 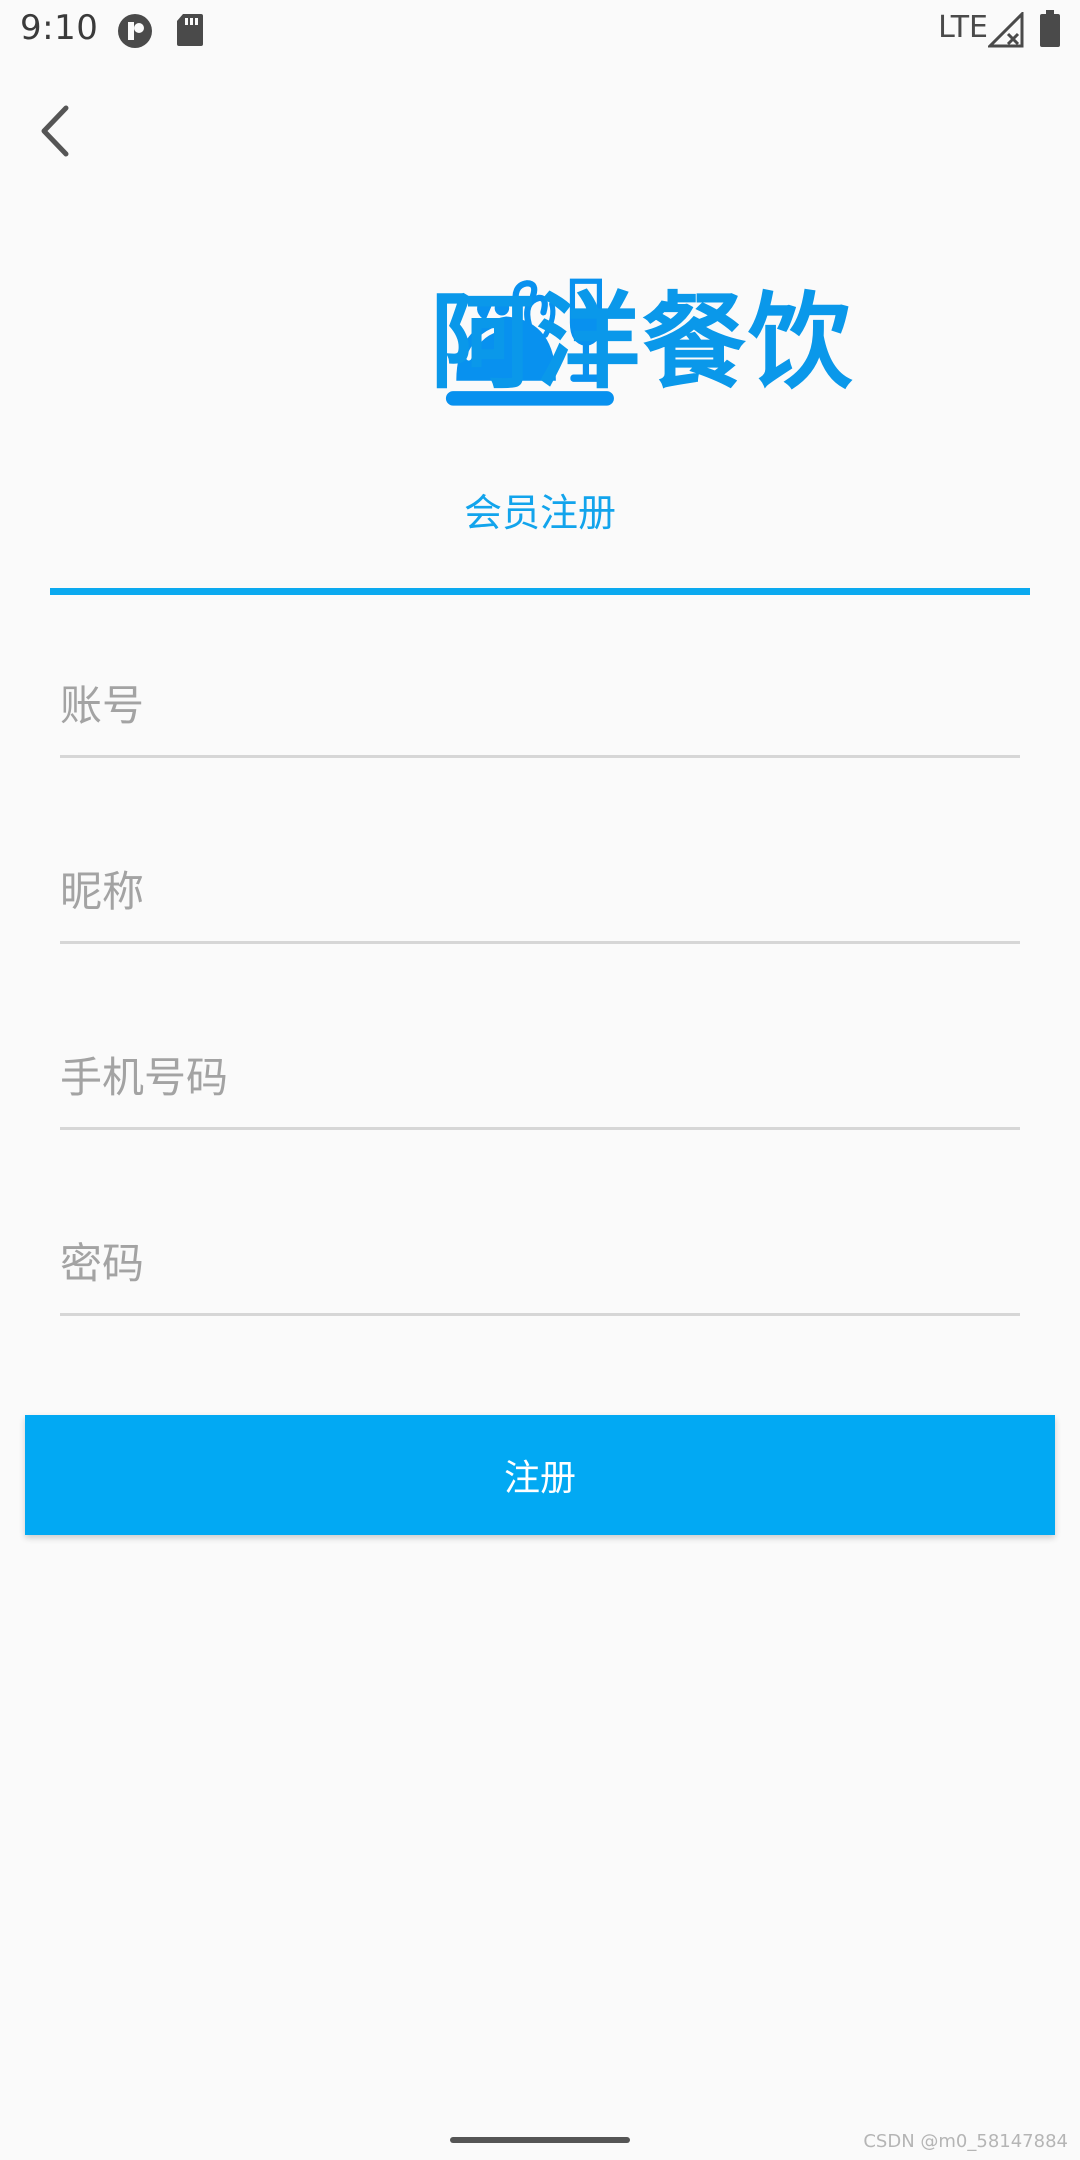 What do you see at coordinates (540, 31) in the screenshot?
I see `status-bar: 9:10 LTE` at bounding box center [540, 31].